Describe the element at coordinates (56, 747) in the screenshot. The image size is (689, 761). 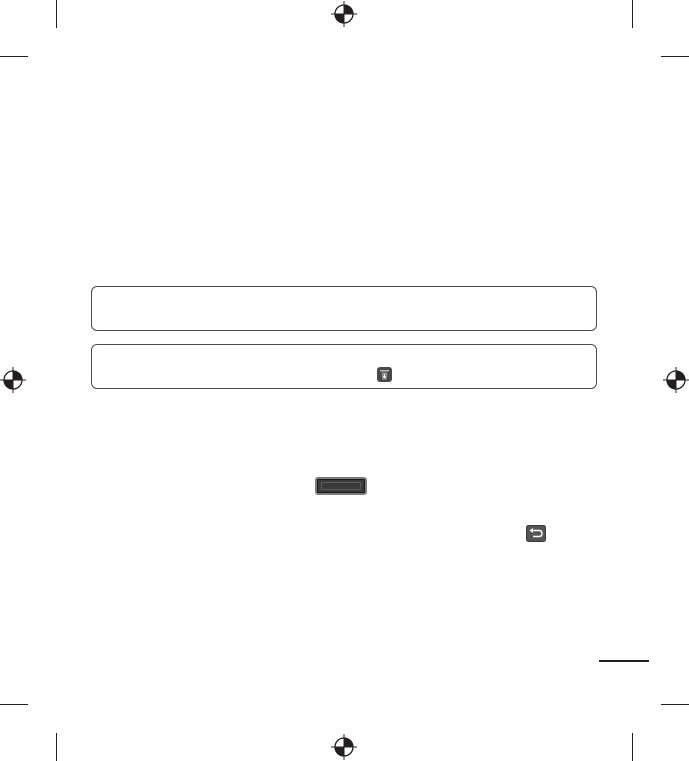
I see `crop-mark-bottom-left-vertical` at that location.